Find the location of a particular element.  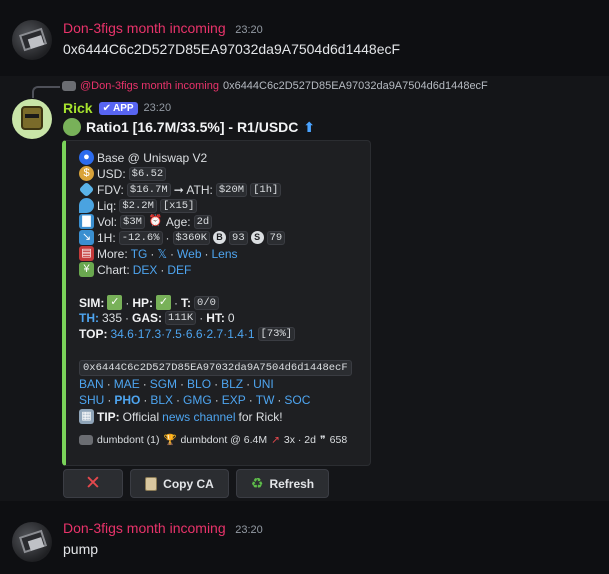

delete-button: ✕ is located at coordinates (93, 483).